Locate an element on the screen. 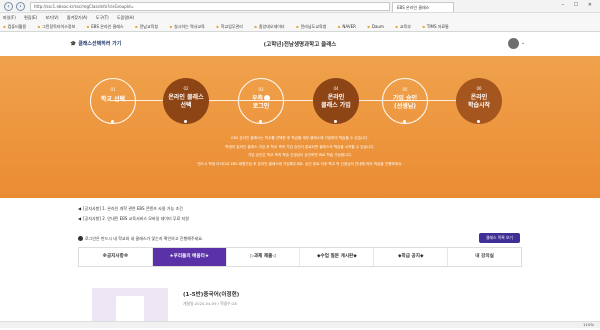 This screenshot has height=330, width=600. step-number: 03 is located at coordinates (261, 89).